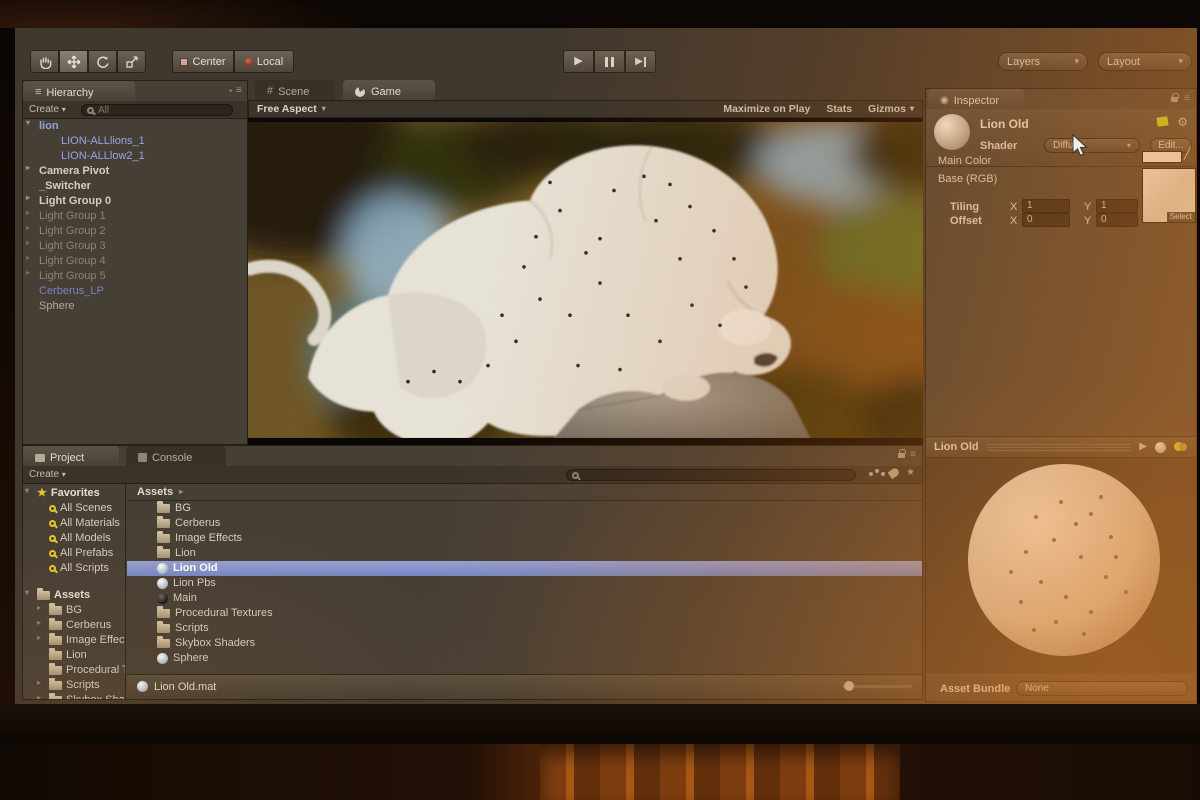 The width and height of the screenshot is (1200, 800). What do you see at coordinates (264, 61) in the screenshot?
I see `pivot-local-button: Local` at bounding box center [264, 61].